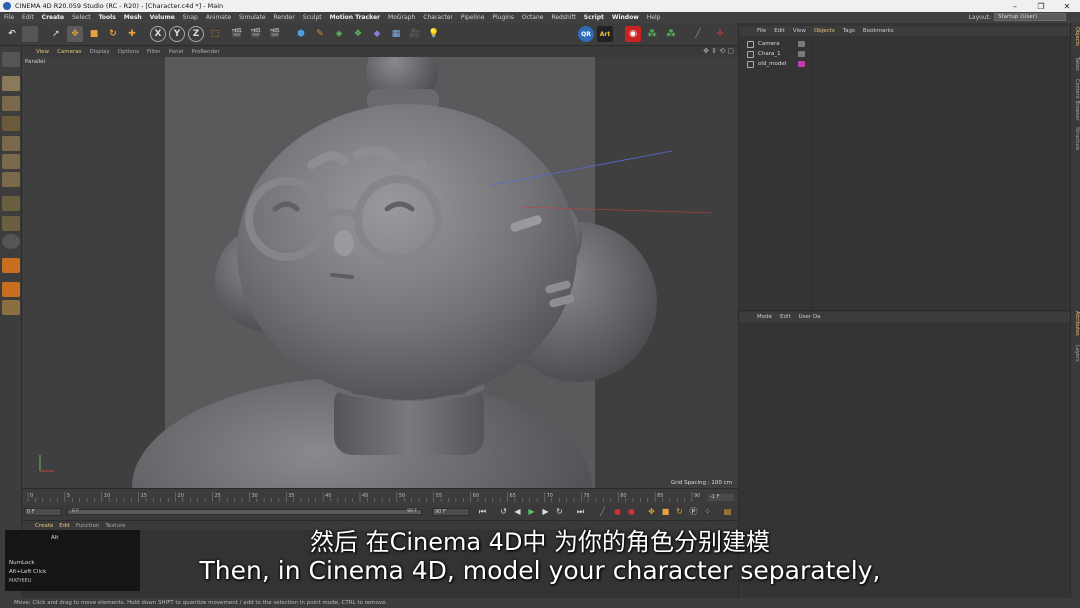 Image resolution: width=1080 pixels, height=608 pixels. Describe the element at coordinates (11, 161) in the screenshot. I see `edges-mode-icon` at that location.